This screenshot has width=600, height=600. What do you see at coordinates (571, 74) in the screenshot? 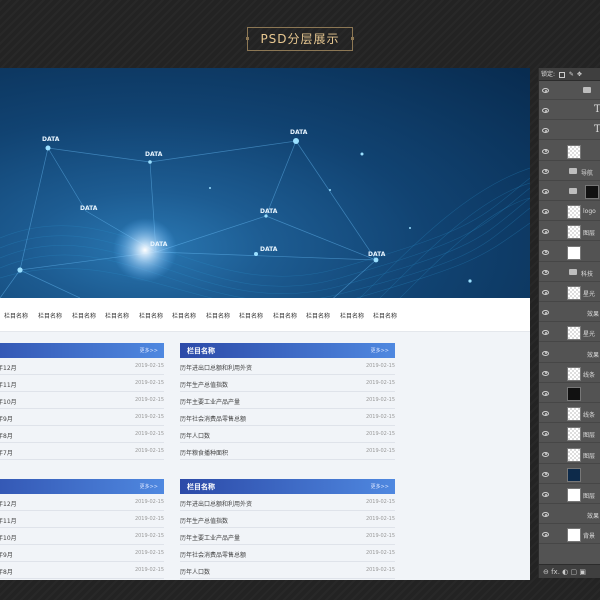
I see `lock-paint-icon: ✎` at bounding box center [571, 74].